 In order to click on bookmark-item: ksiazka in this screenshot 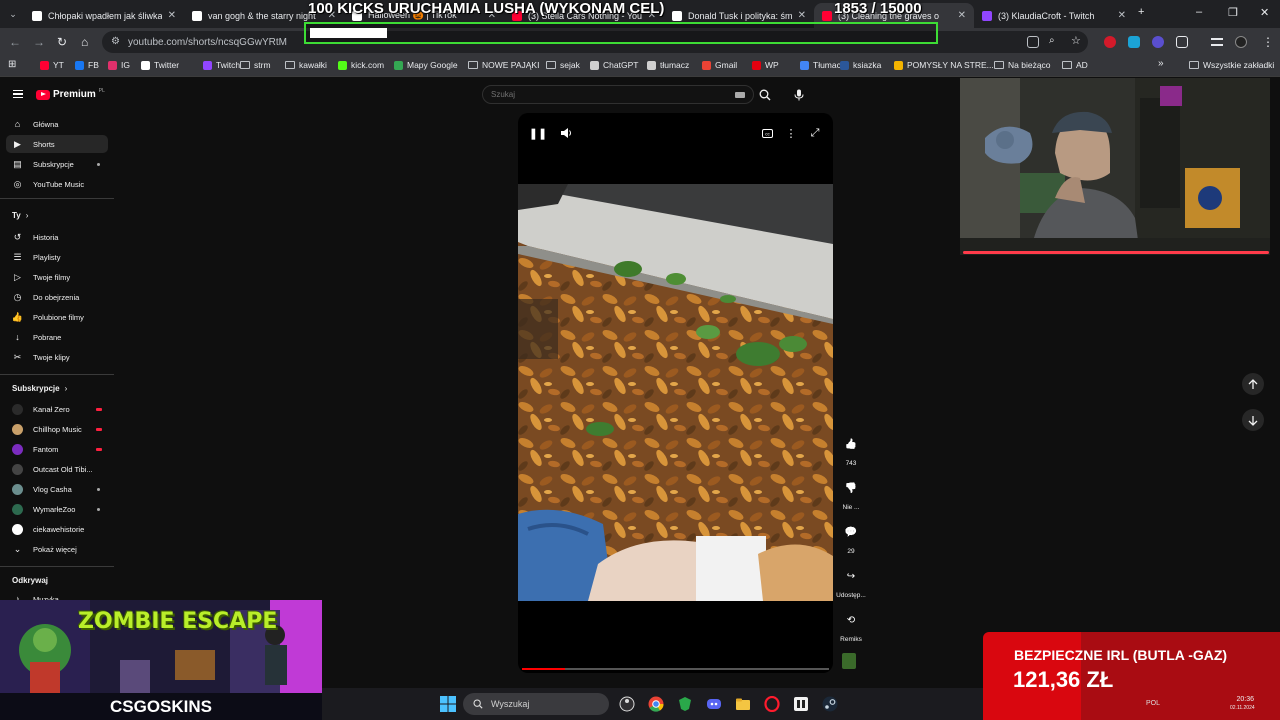, I will do `click(860, 65)`.